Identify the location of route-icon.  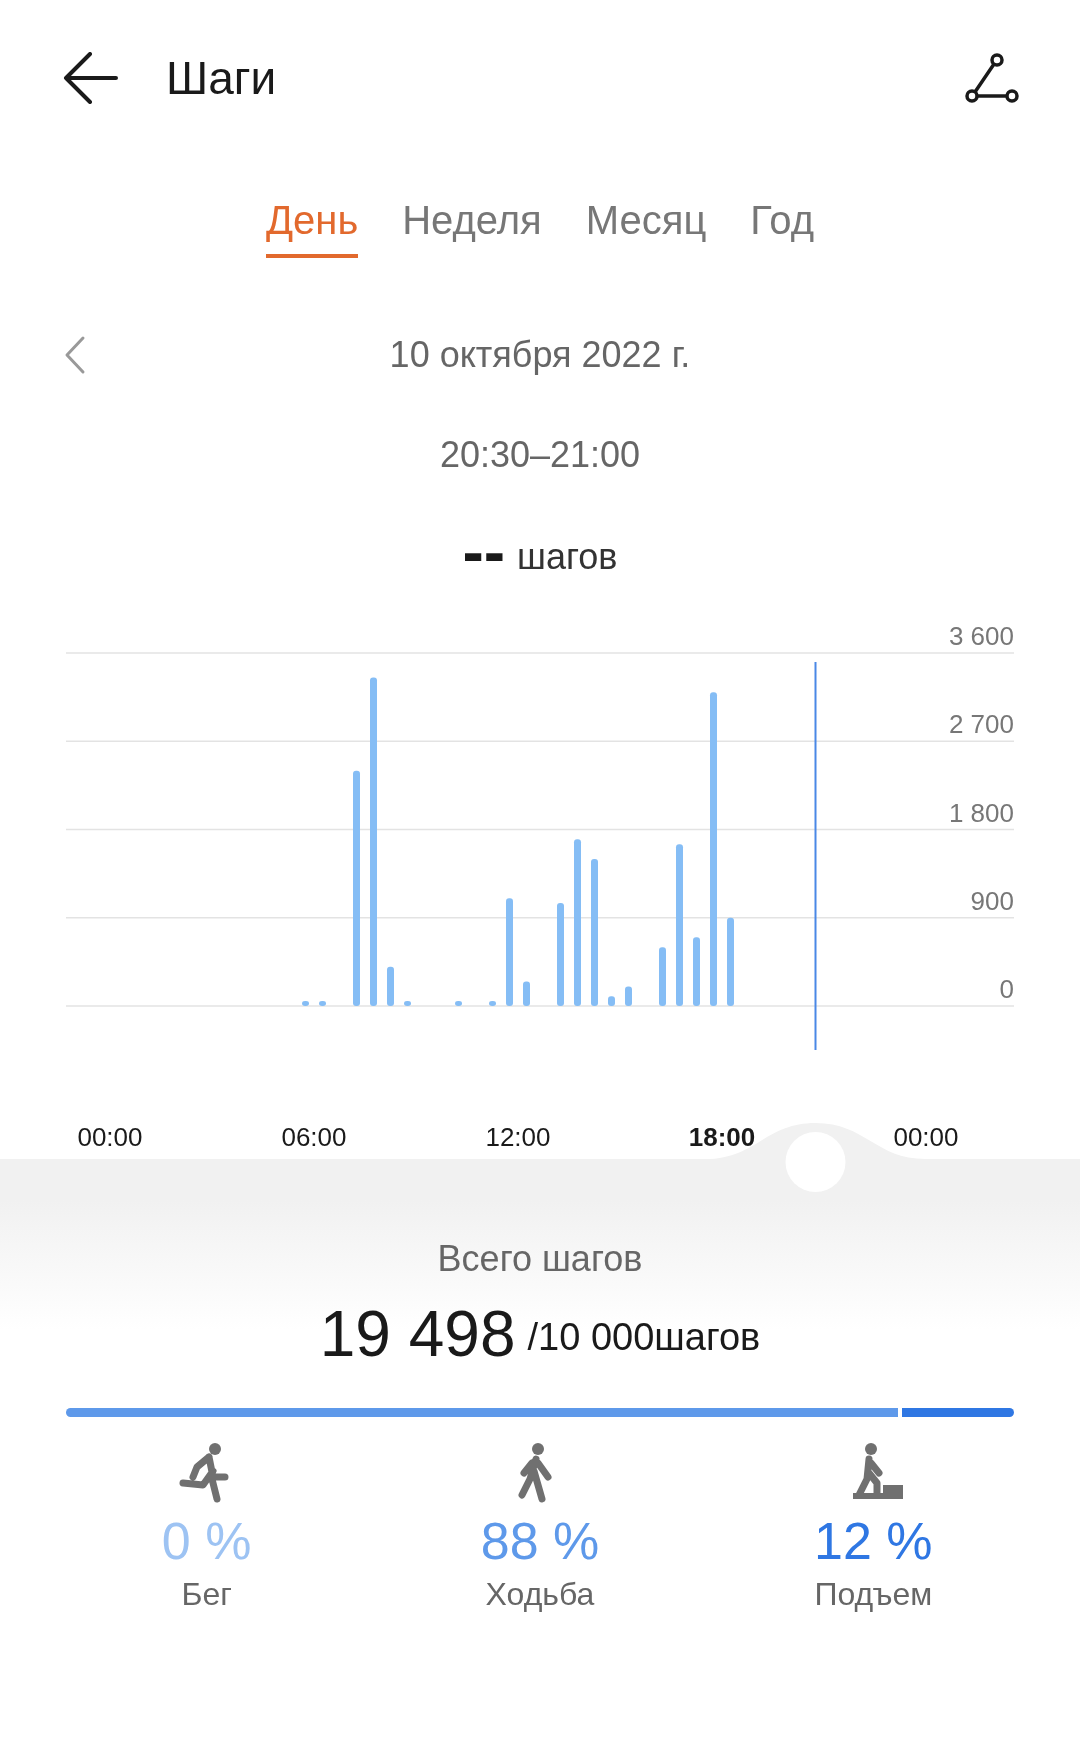
(992, 78).